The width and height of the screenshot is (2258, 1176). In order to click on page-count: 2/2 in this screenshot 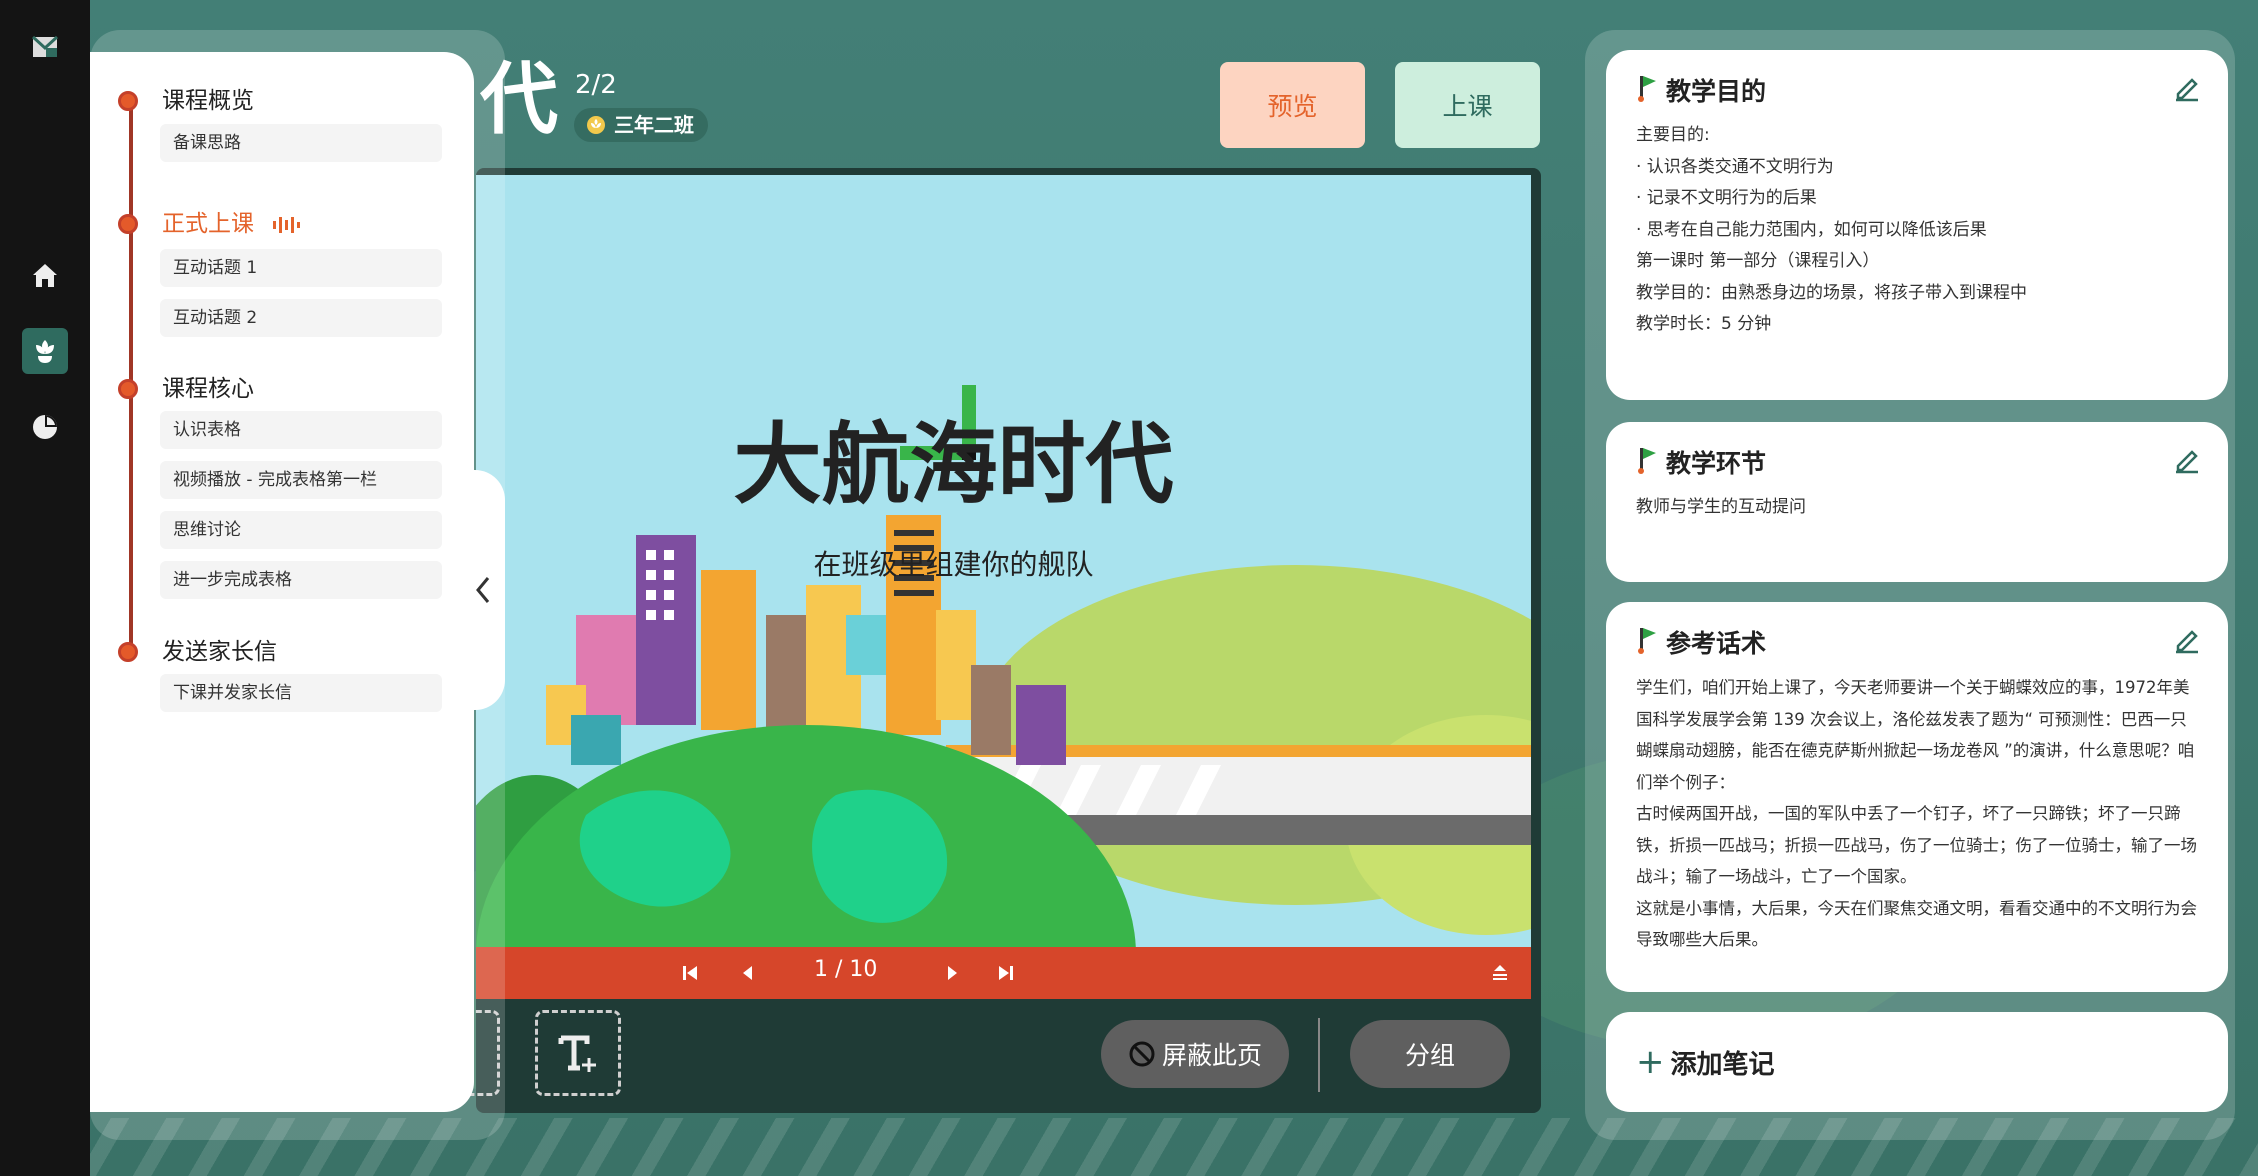, I will do `click(596, 85)`.